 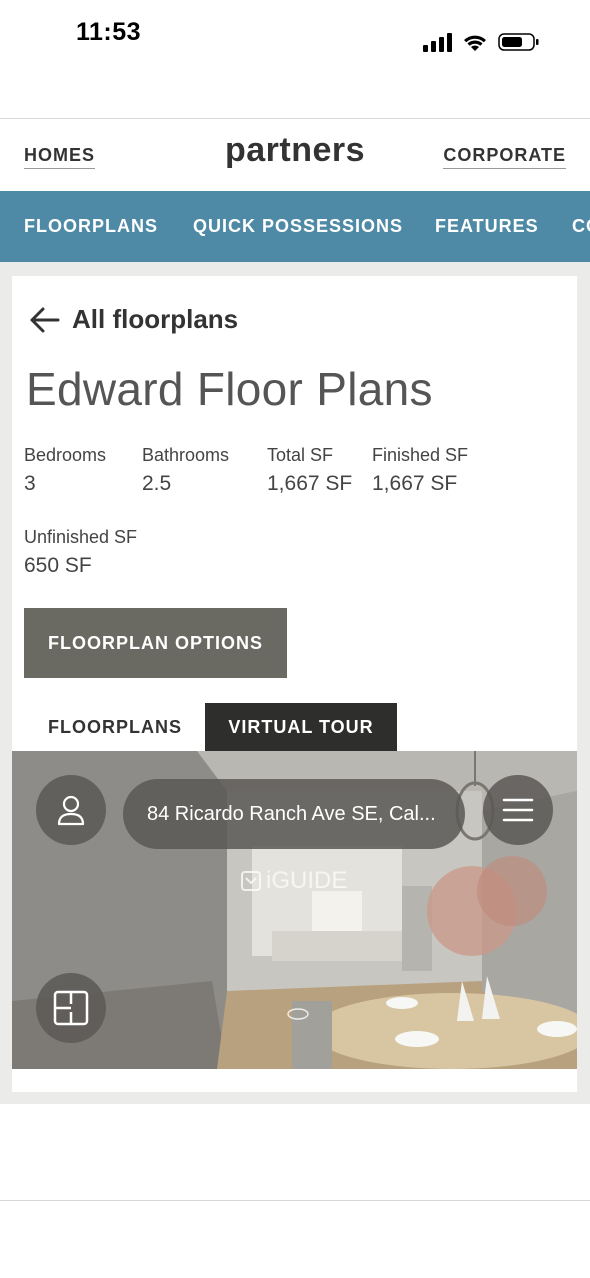 What do you see at coordinates (504, 157) in the screenshot?
I see `corporate-link: CORPORATE` at bounding box center [504, 157].